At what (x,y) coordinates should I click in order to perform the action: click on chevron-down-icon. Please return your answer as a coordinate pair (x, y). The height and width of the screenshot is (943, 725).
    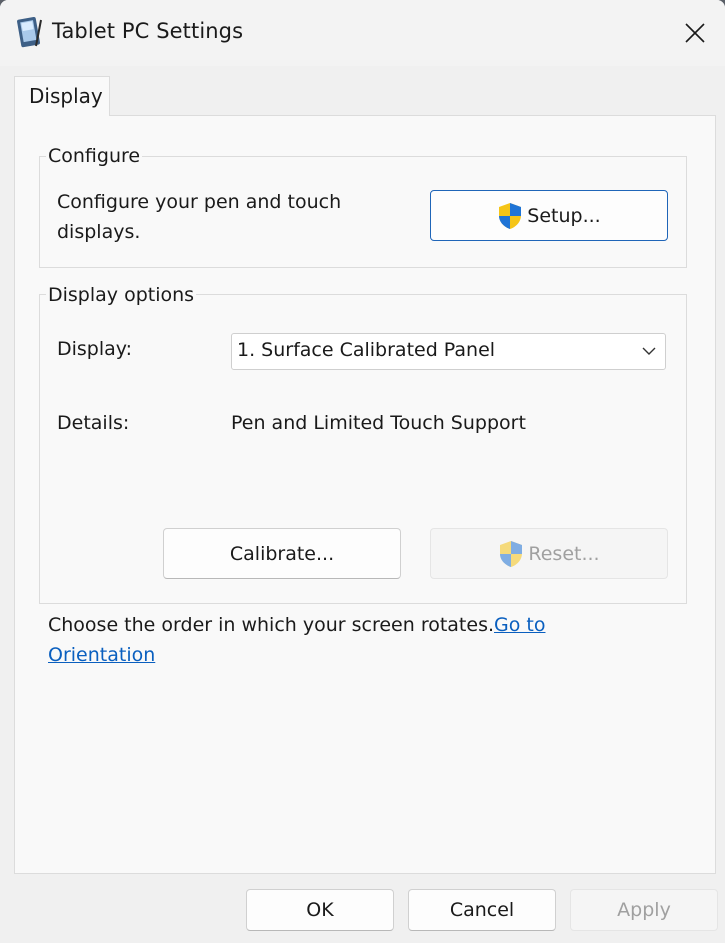
    Looking at the image, I should click on (649, 351).